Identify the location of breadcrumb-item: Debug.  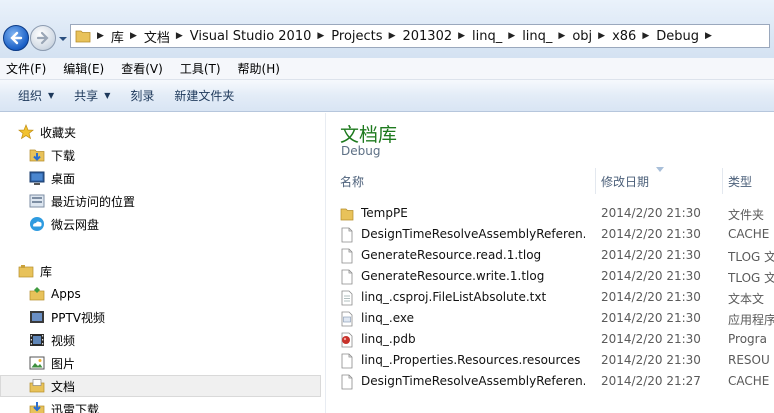
(677, 36).